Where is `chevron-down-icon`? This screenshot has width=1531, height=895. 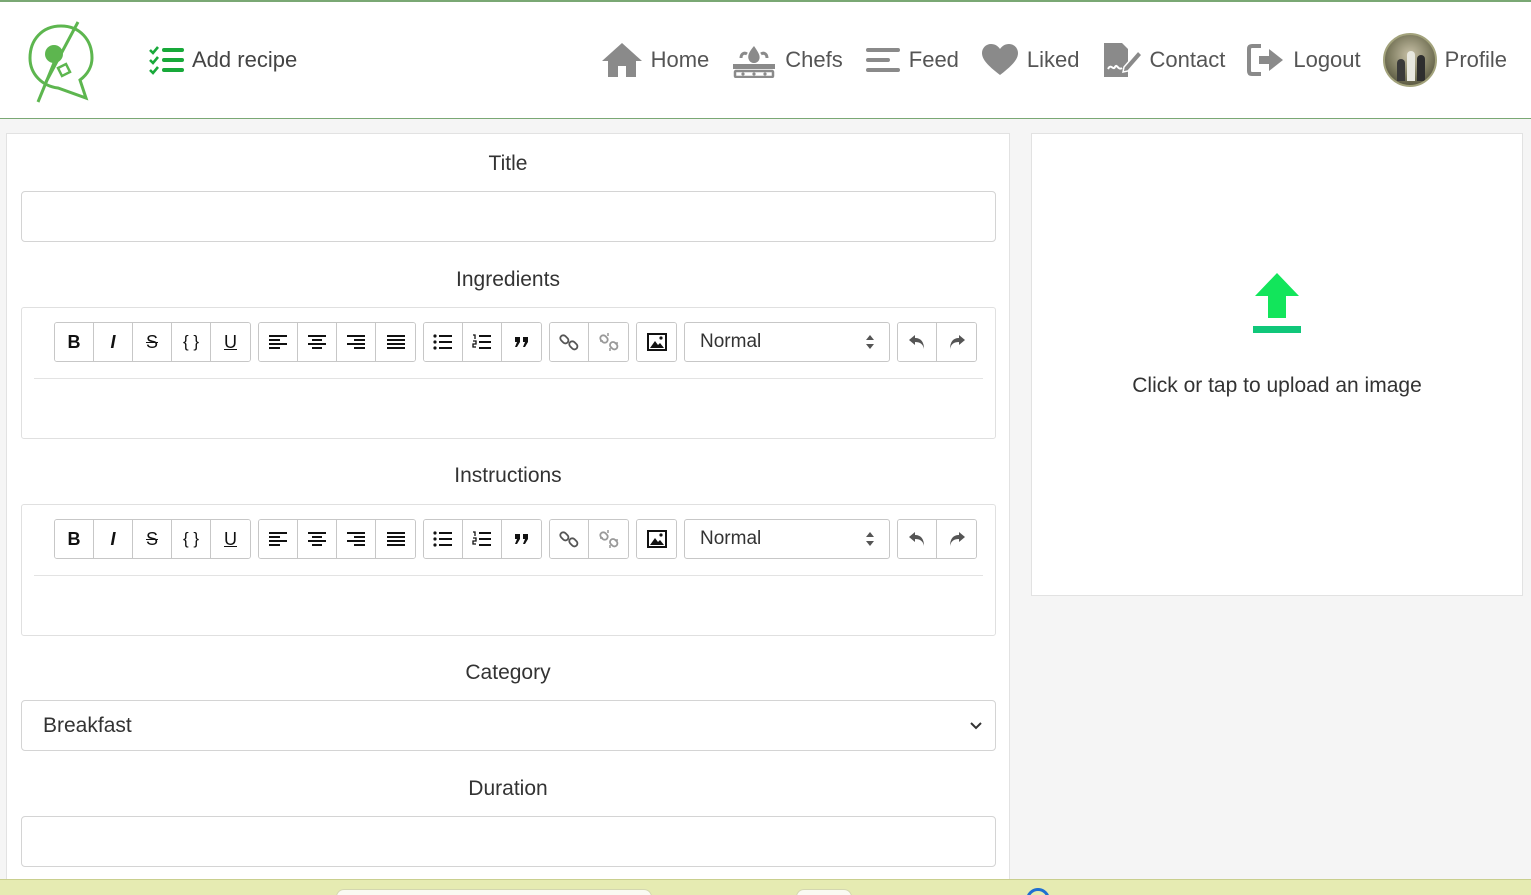 chevron-down-icon is located at coordinates (976, 725).